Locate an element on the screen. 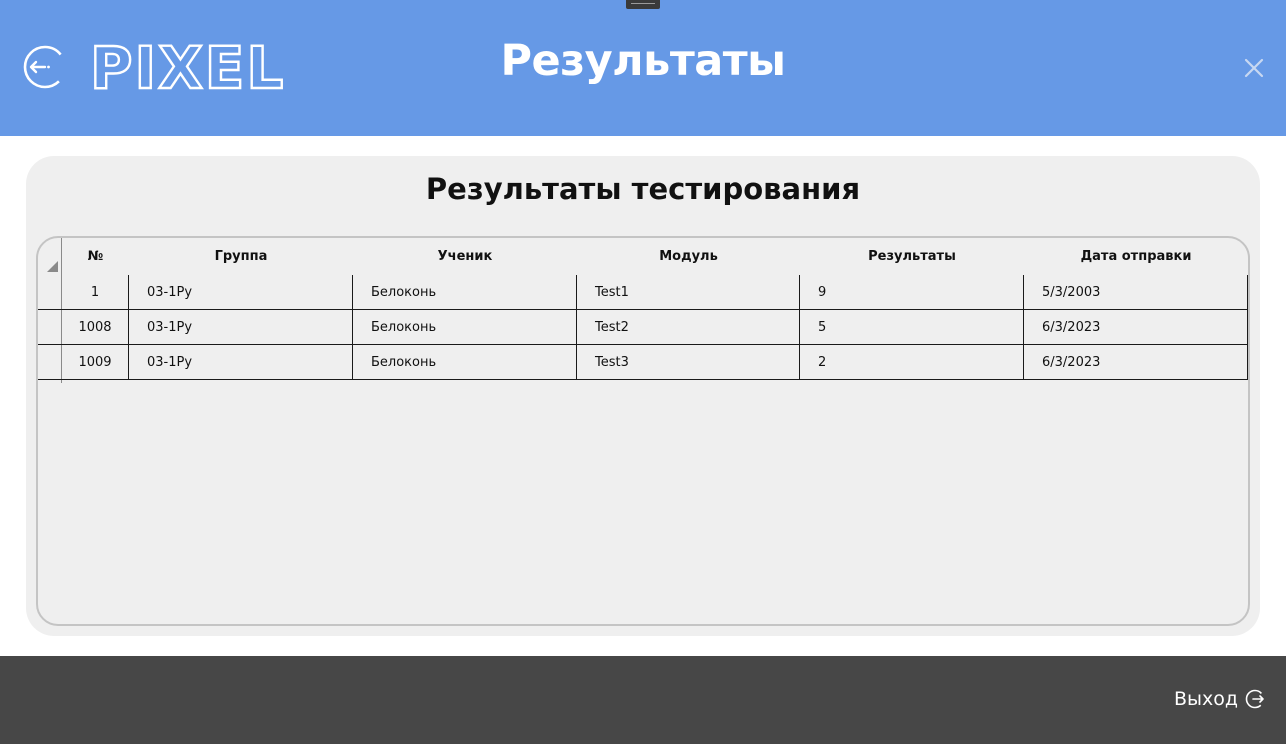 The height and width of the screenshot is (744, 1286). window-grip-icon is located at coordinates (643, 4).